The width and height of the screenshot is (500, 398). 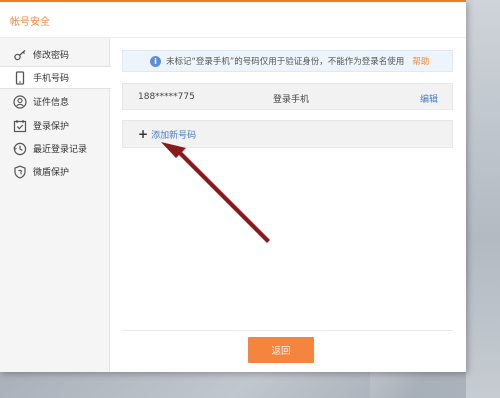 What do you see at coordinates (291, 100) in the screenshot?
I see `login-phone-tag: 登录手机` at bounding box center [291, 100].